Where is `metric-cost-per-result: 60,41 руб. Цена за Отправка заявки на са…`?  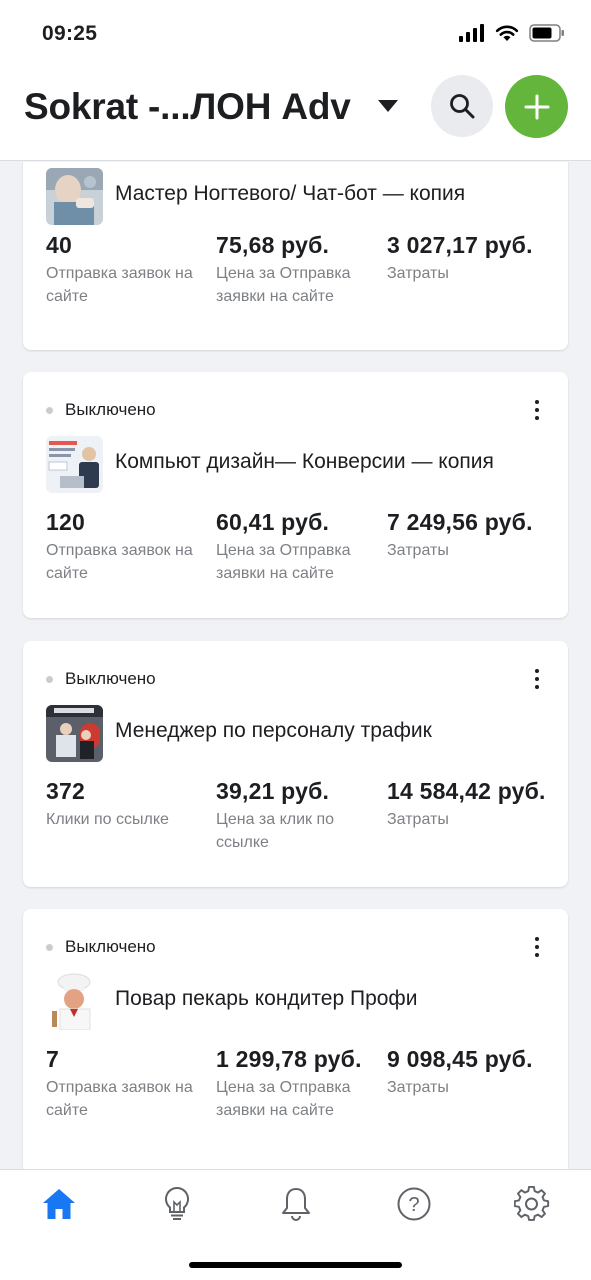
metric-cost-per-result: 60,41 руб. Цена за Отправка заявки на са… is located at coordinates (296, 546).